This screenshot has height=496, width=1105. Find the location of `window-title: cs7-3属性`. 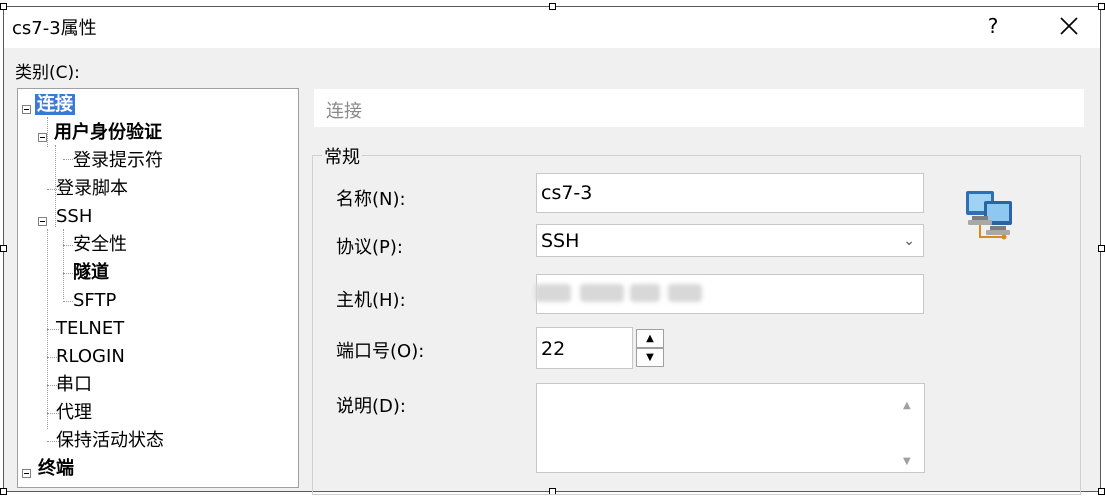

window-title: cs7-3属性 is located at coordinates (54, 28).